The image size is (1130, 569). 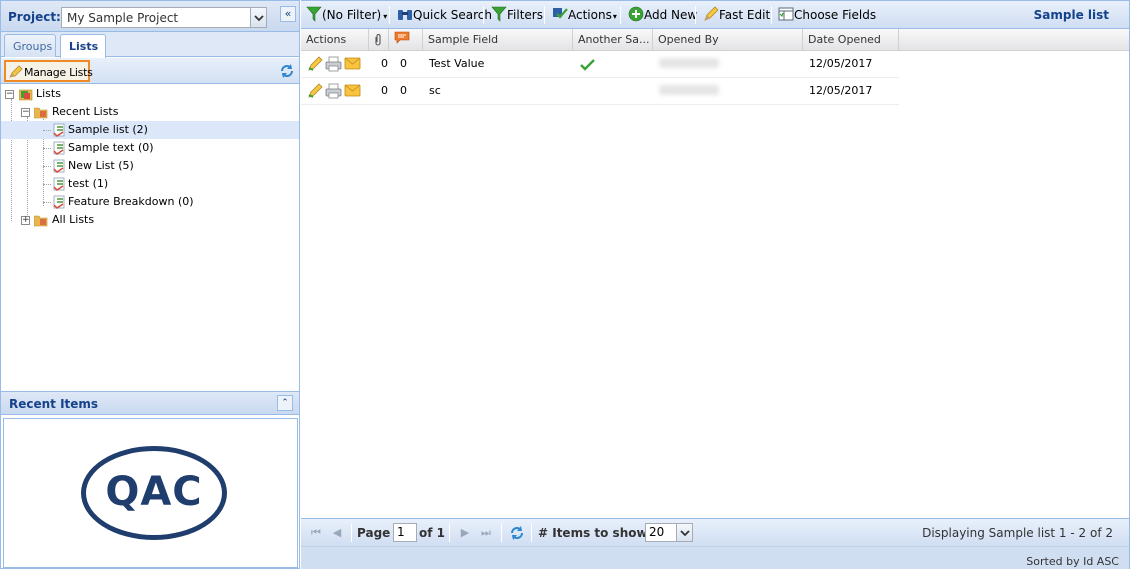 I want to click on comment-icon, so click(x=402, y=37).